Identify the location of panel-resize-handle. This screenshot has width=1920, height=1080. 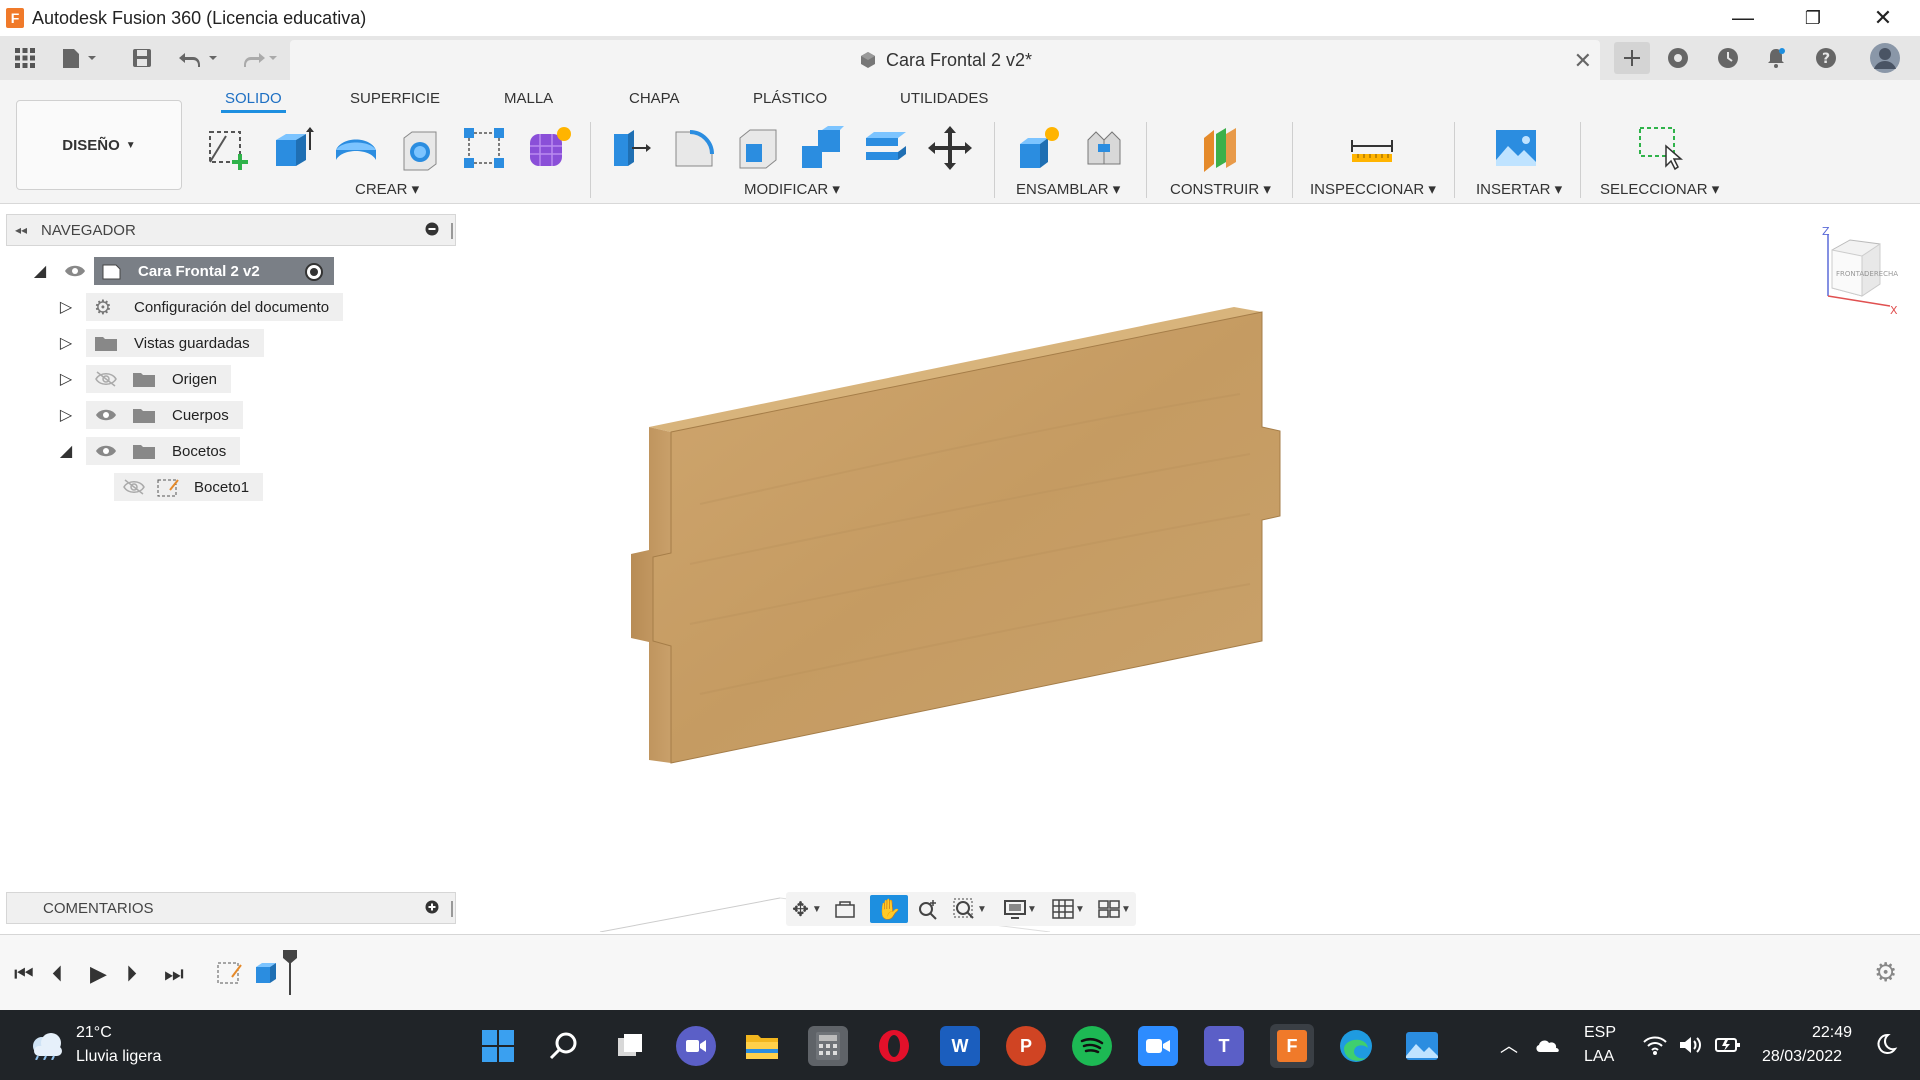
(452, 231).